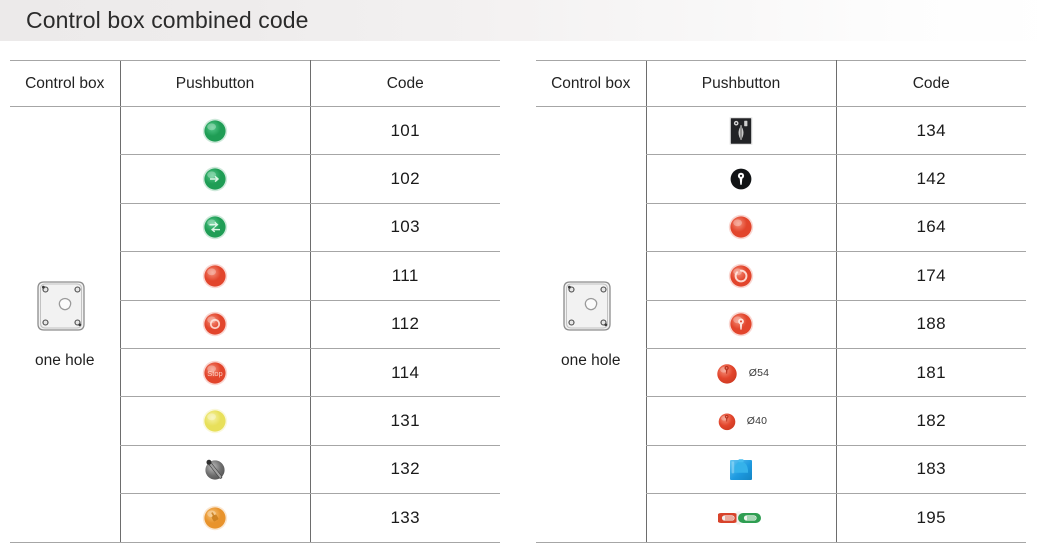  Describe the element at coordinates (405, 518) in the screenshot. I see `code-cell: 133` at that location.